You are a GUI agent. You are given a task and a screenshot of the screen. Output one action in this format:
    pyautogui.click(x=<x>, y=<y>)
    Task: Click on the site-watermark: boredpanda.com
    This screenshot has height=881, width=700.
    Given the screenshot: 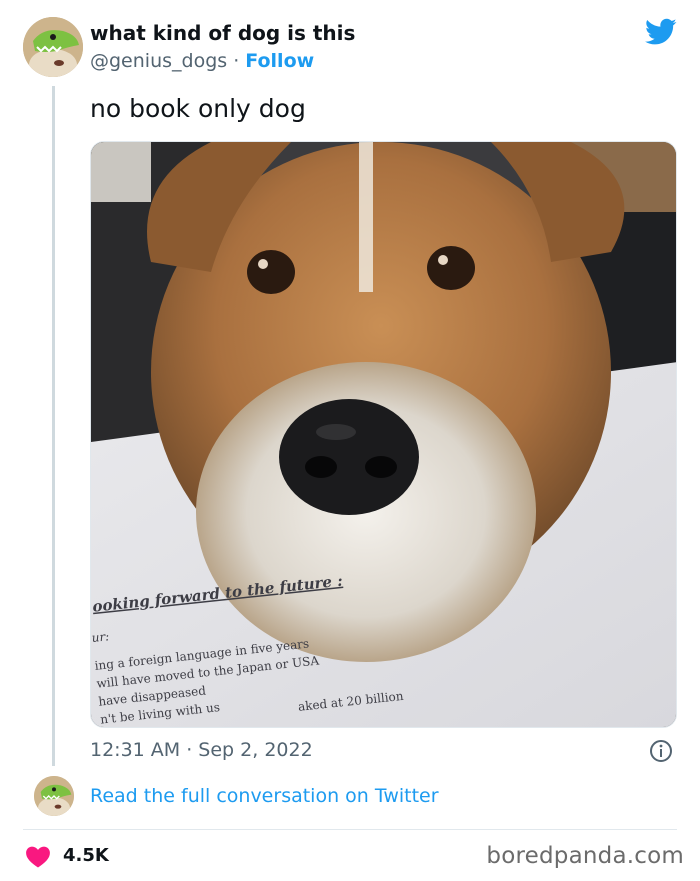 What is the action you would take?
    pyautogui.click(x=585, y=856)
    